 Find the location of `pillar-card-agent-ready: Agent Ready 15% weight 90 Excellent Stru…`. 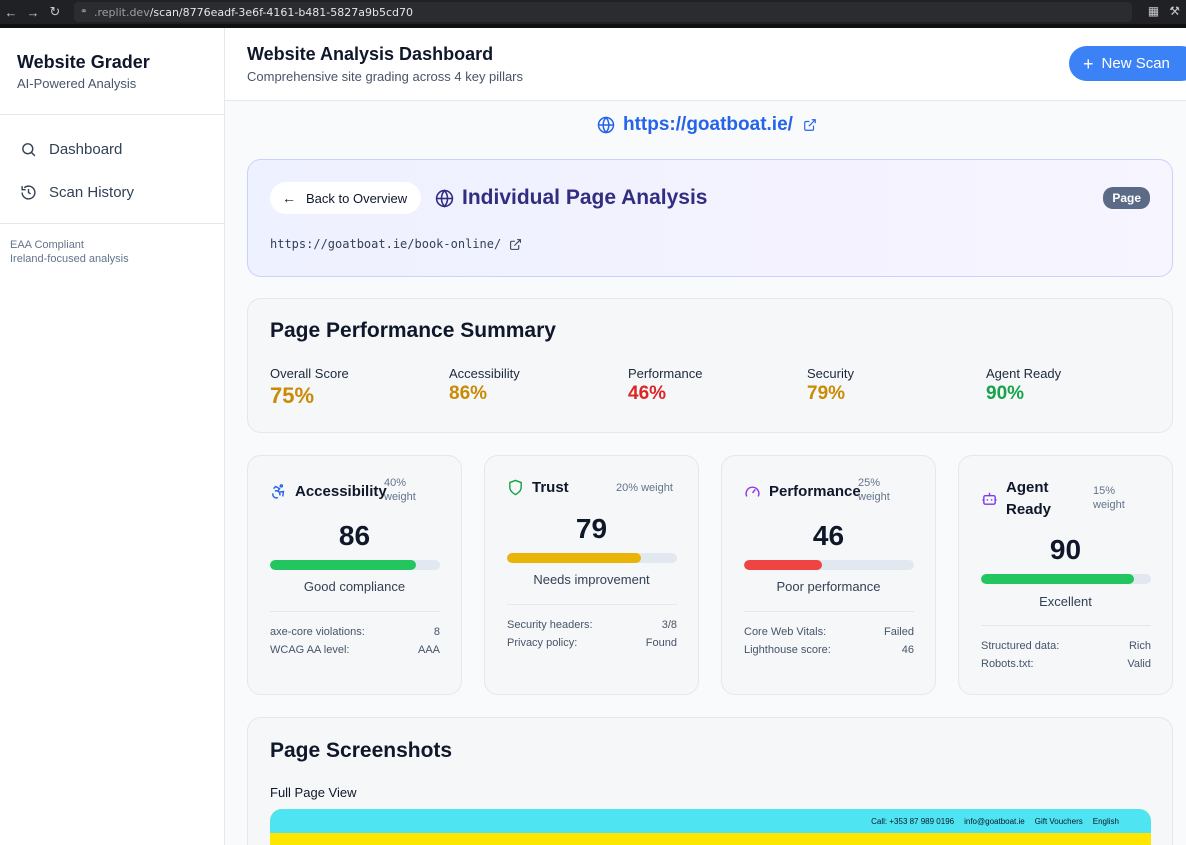

pillar-card-agent-ready: Agent Ready 15% weight 90 Excellent Stru… is located at coordinates (1065, 575).